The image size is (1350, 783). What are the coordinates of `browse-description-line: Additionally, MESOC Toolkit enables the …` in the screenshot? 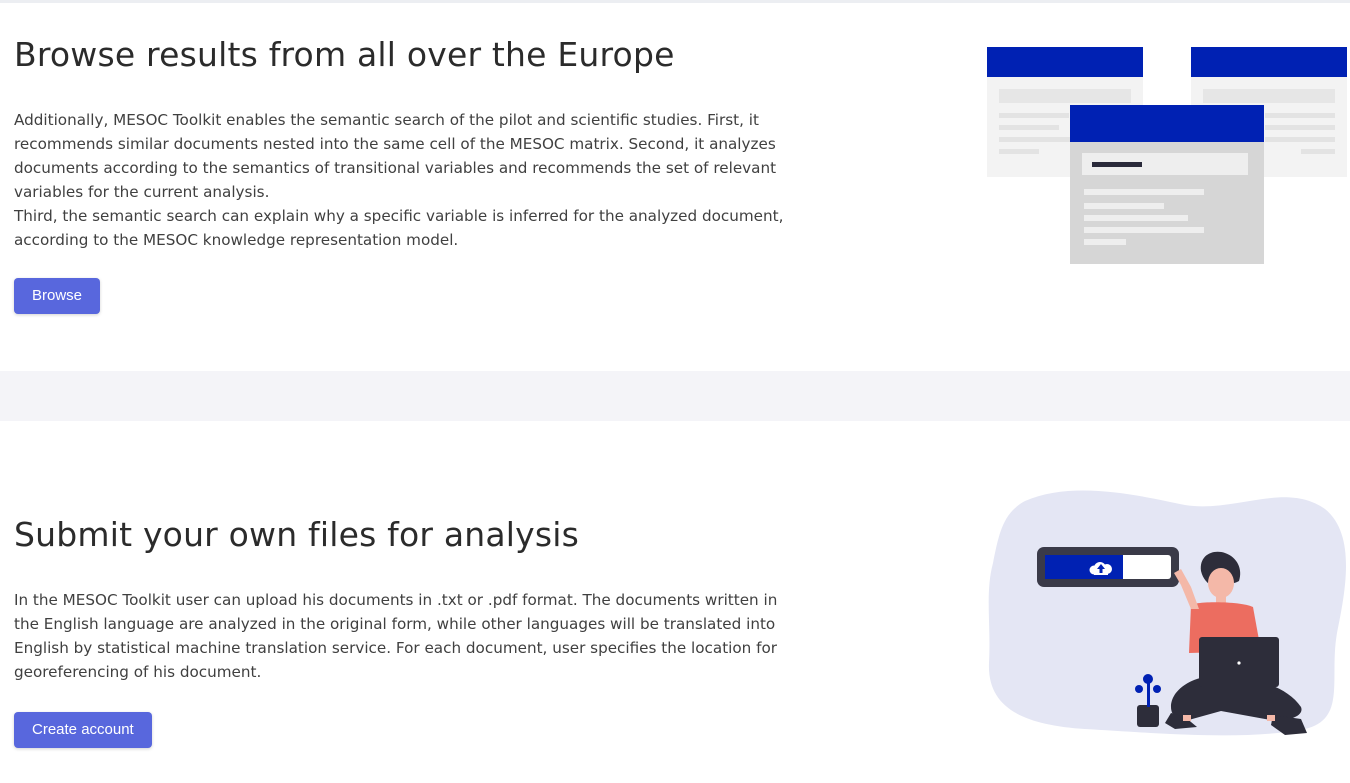 It's located at (386, 120).